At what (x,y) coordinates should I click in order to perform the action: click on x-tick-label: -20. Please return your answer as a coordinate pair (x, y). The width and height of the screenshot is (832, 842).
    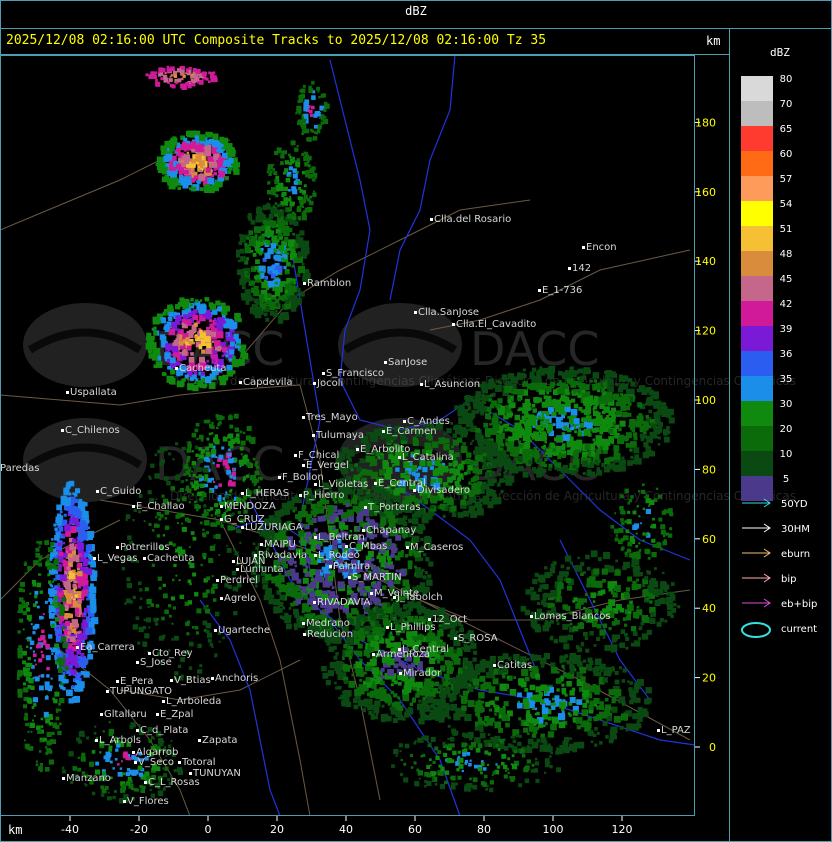
    Looking at the image, I should click on (139, 829).